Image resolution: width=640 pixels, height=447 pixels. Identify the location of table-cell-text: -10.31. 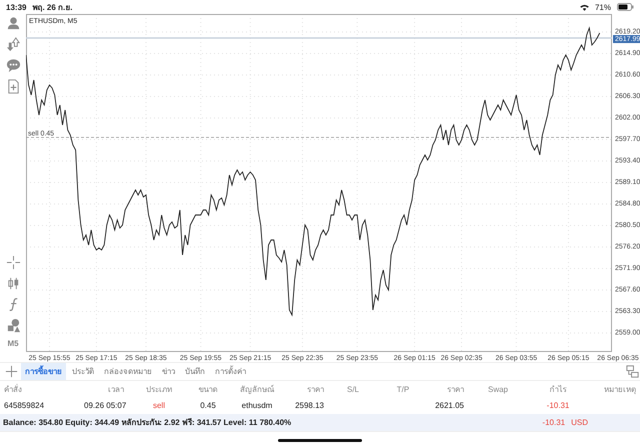
(558, 405).